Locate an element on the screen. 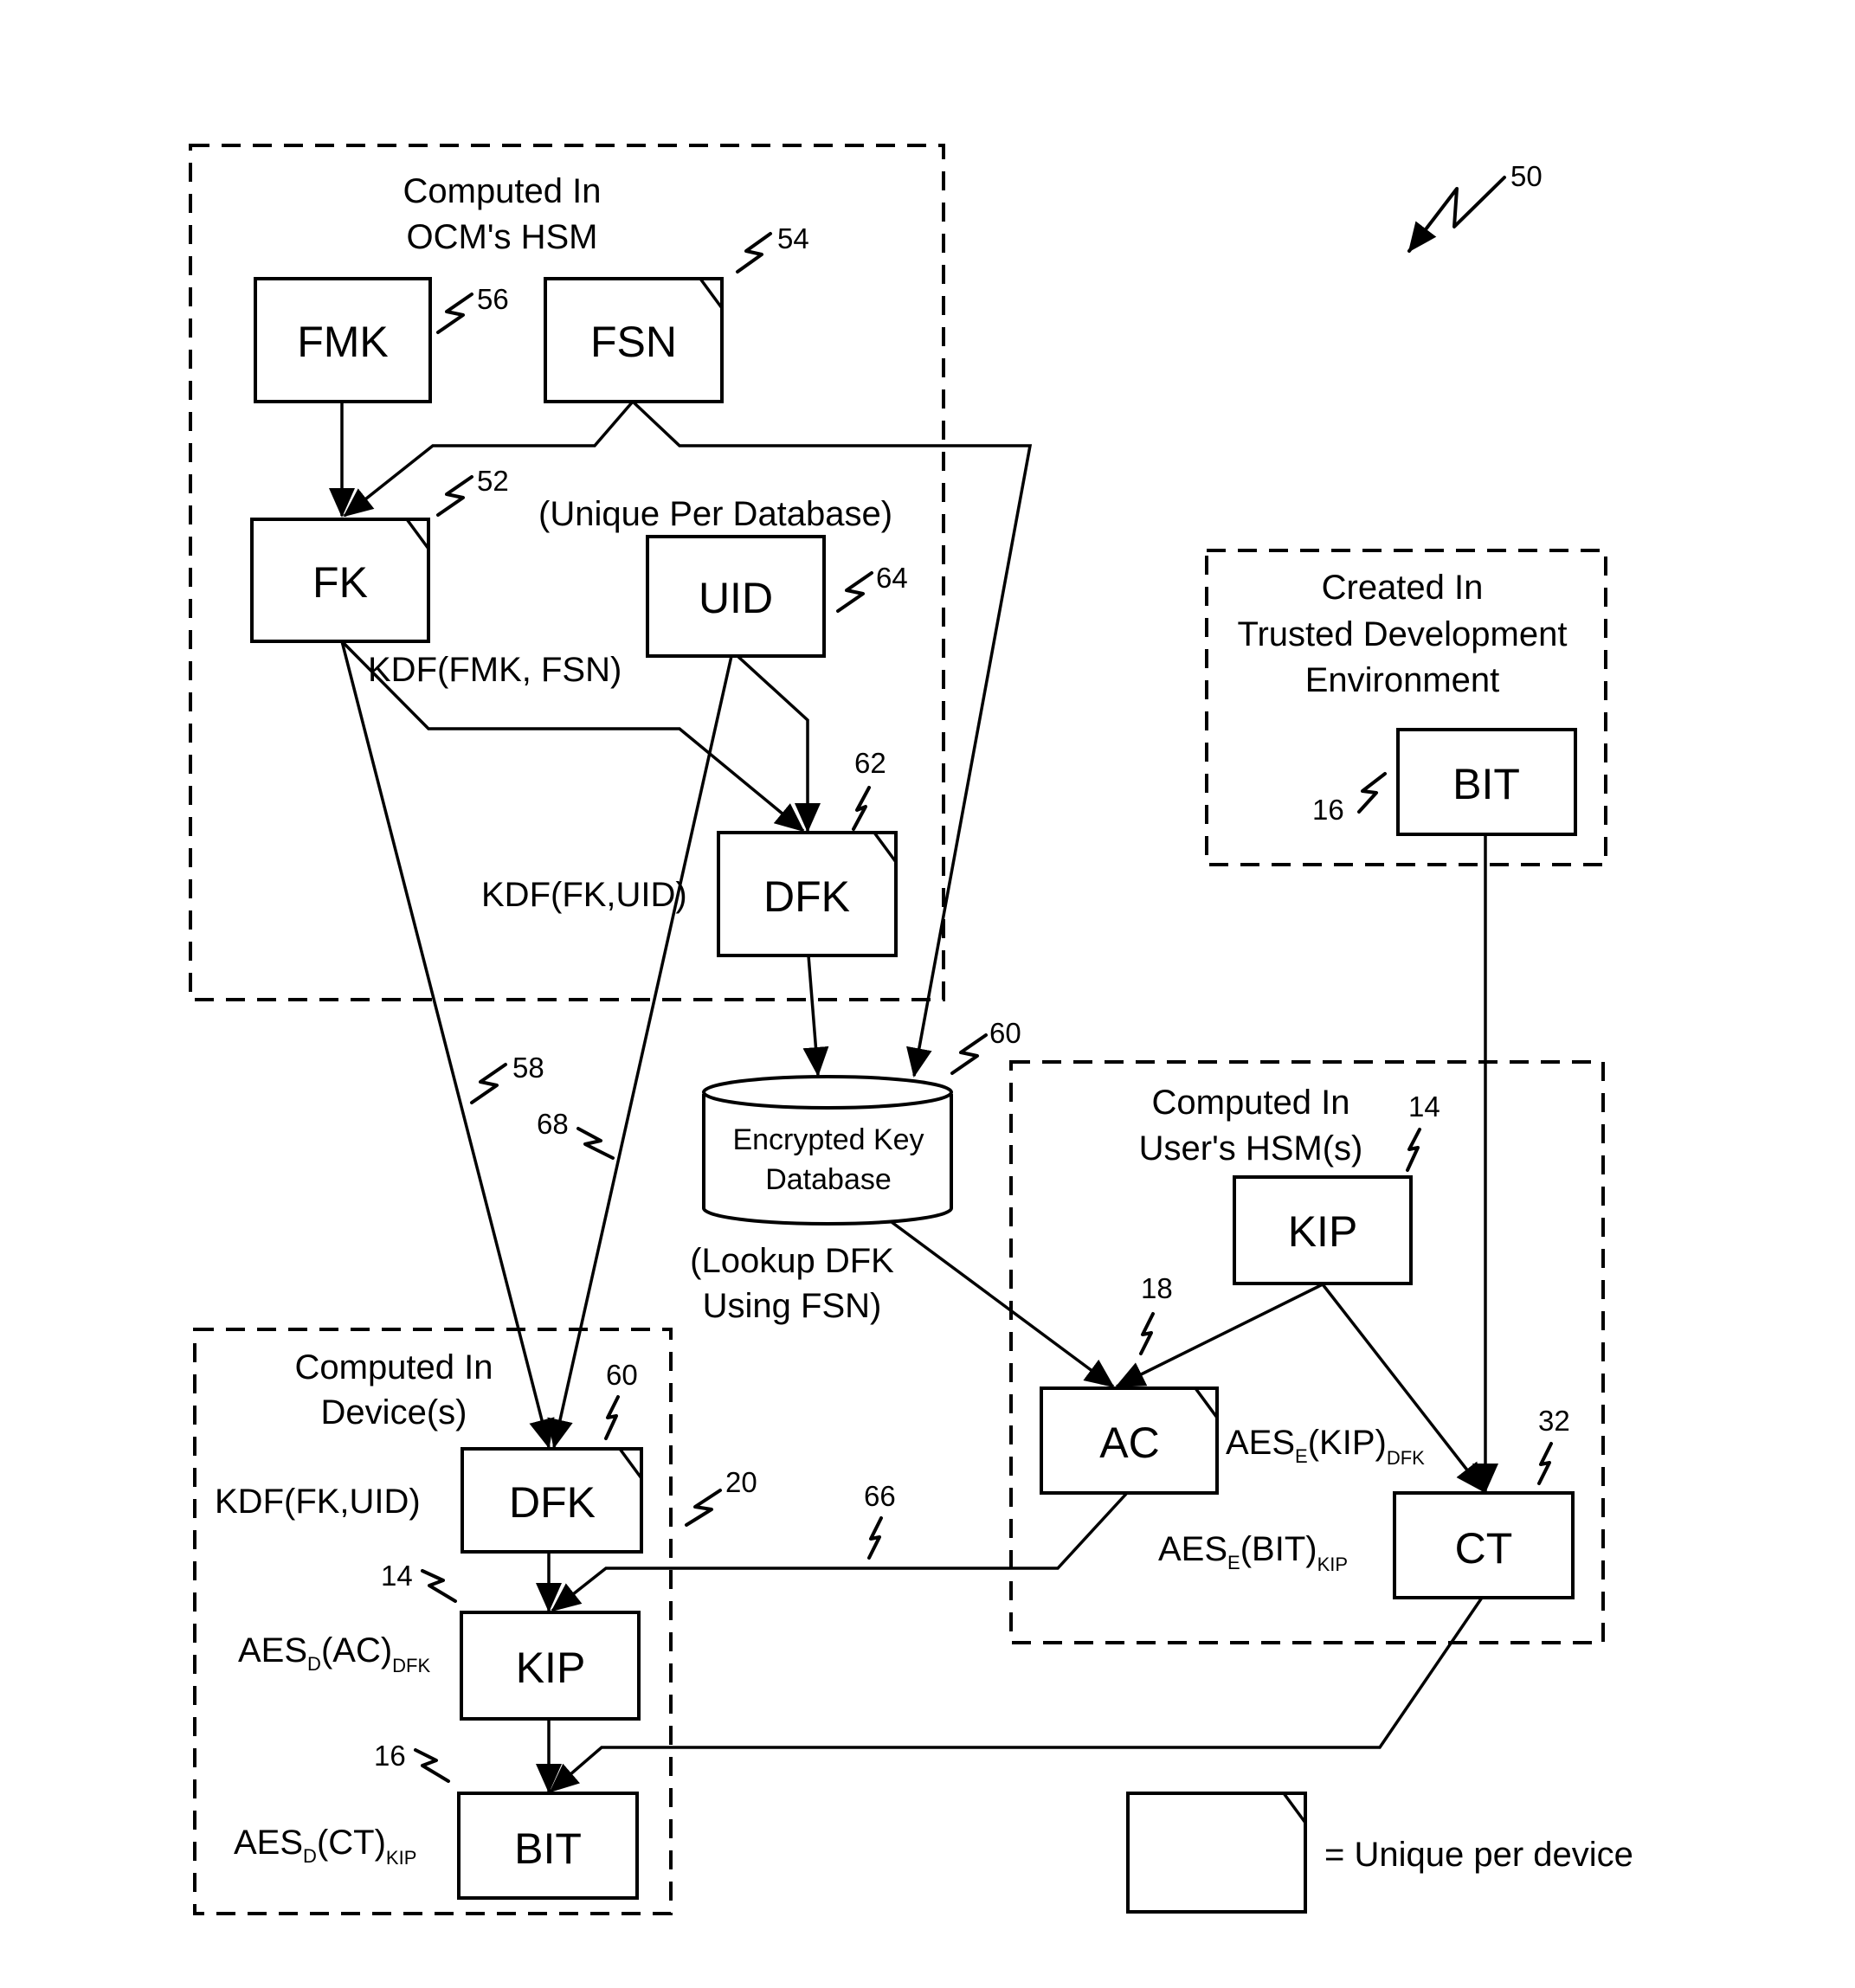  ref-14-device: 14 is located at coordinates (419, 1581).